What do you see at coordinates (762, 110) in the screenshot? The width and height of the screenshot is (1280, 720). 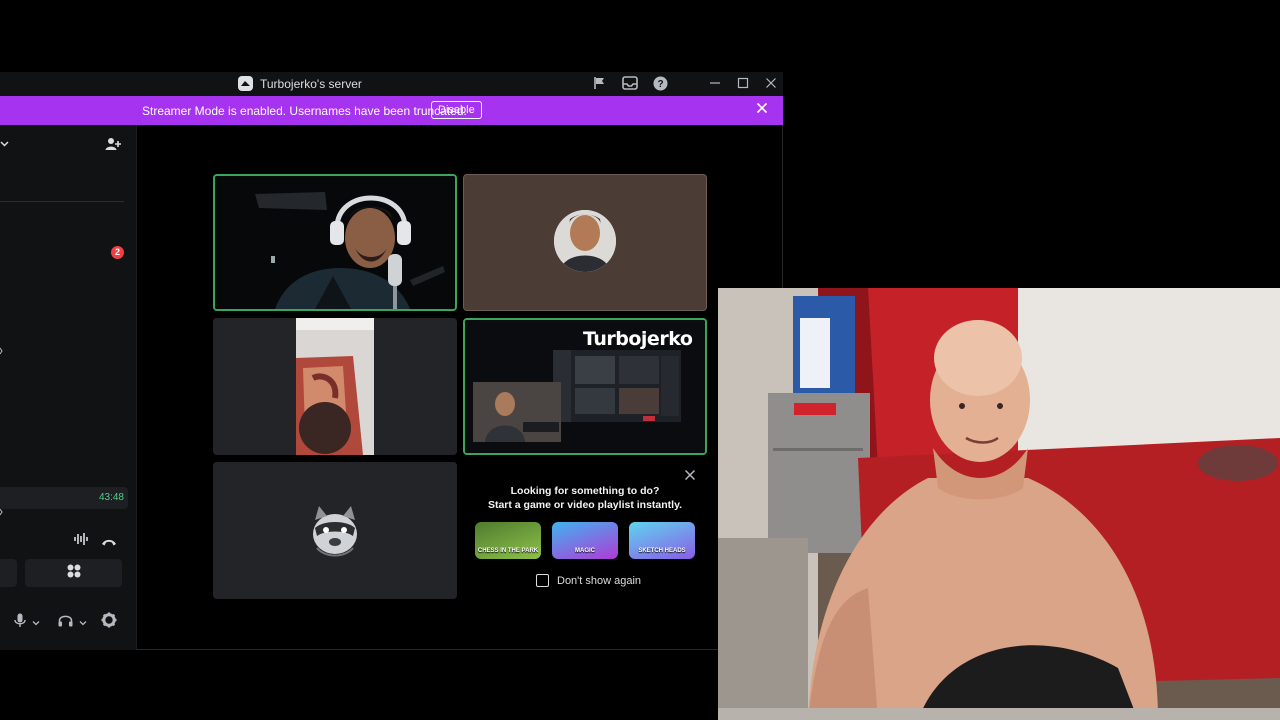 I see `banner-close-icon` at bounding box center [762, 110].